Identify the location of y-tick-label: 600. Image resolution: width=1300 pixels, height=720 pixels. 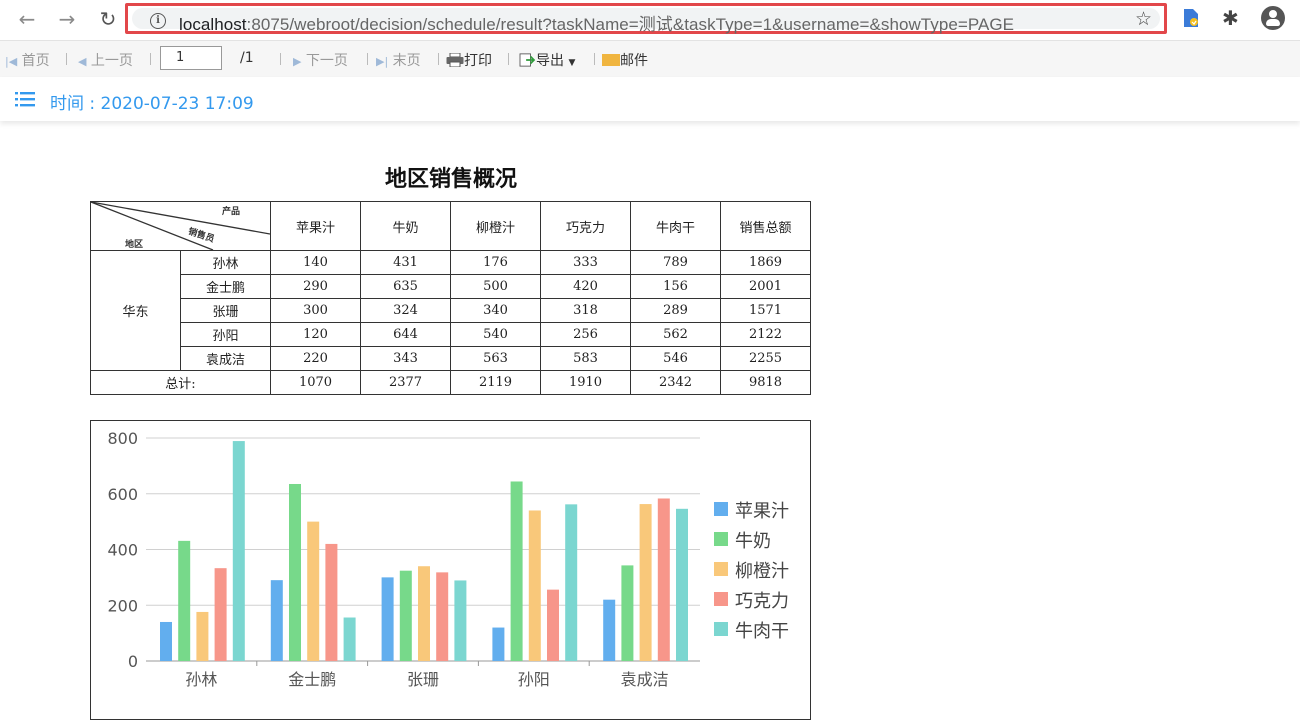
(122, 494).